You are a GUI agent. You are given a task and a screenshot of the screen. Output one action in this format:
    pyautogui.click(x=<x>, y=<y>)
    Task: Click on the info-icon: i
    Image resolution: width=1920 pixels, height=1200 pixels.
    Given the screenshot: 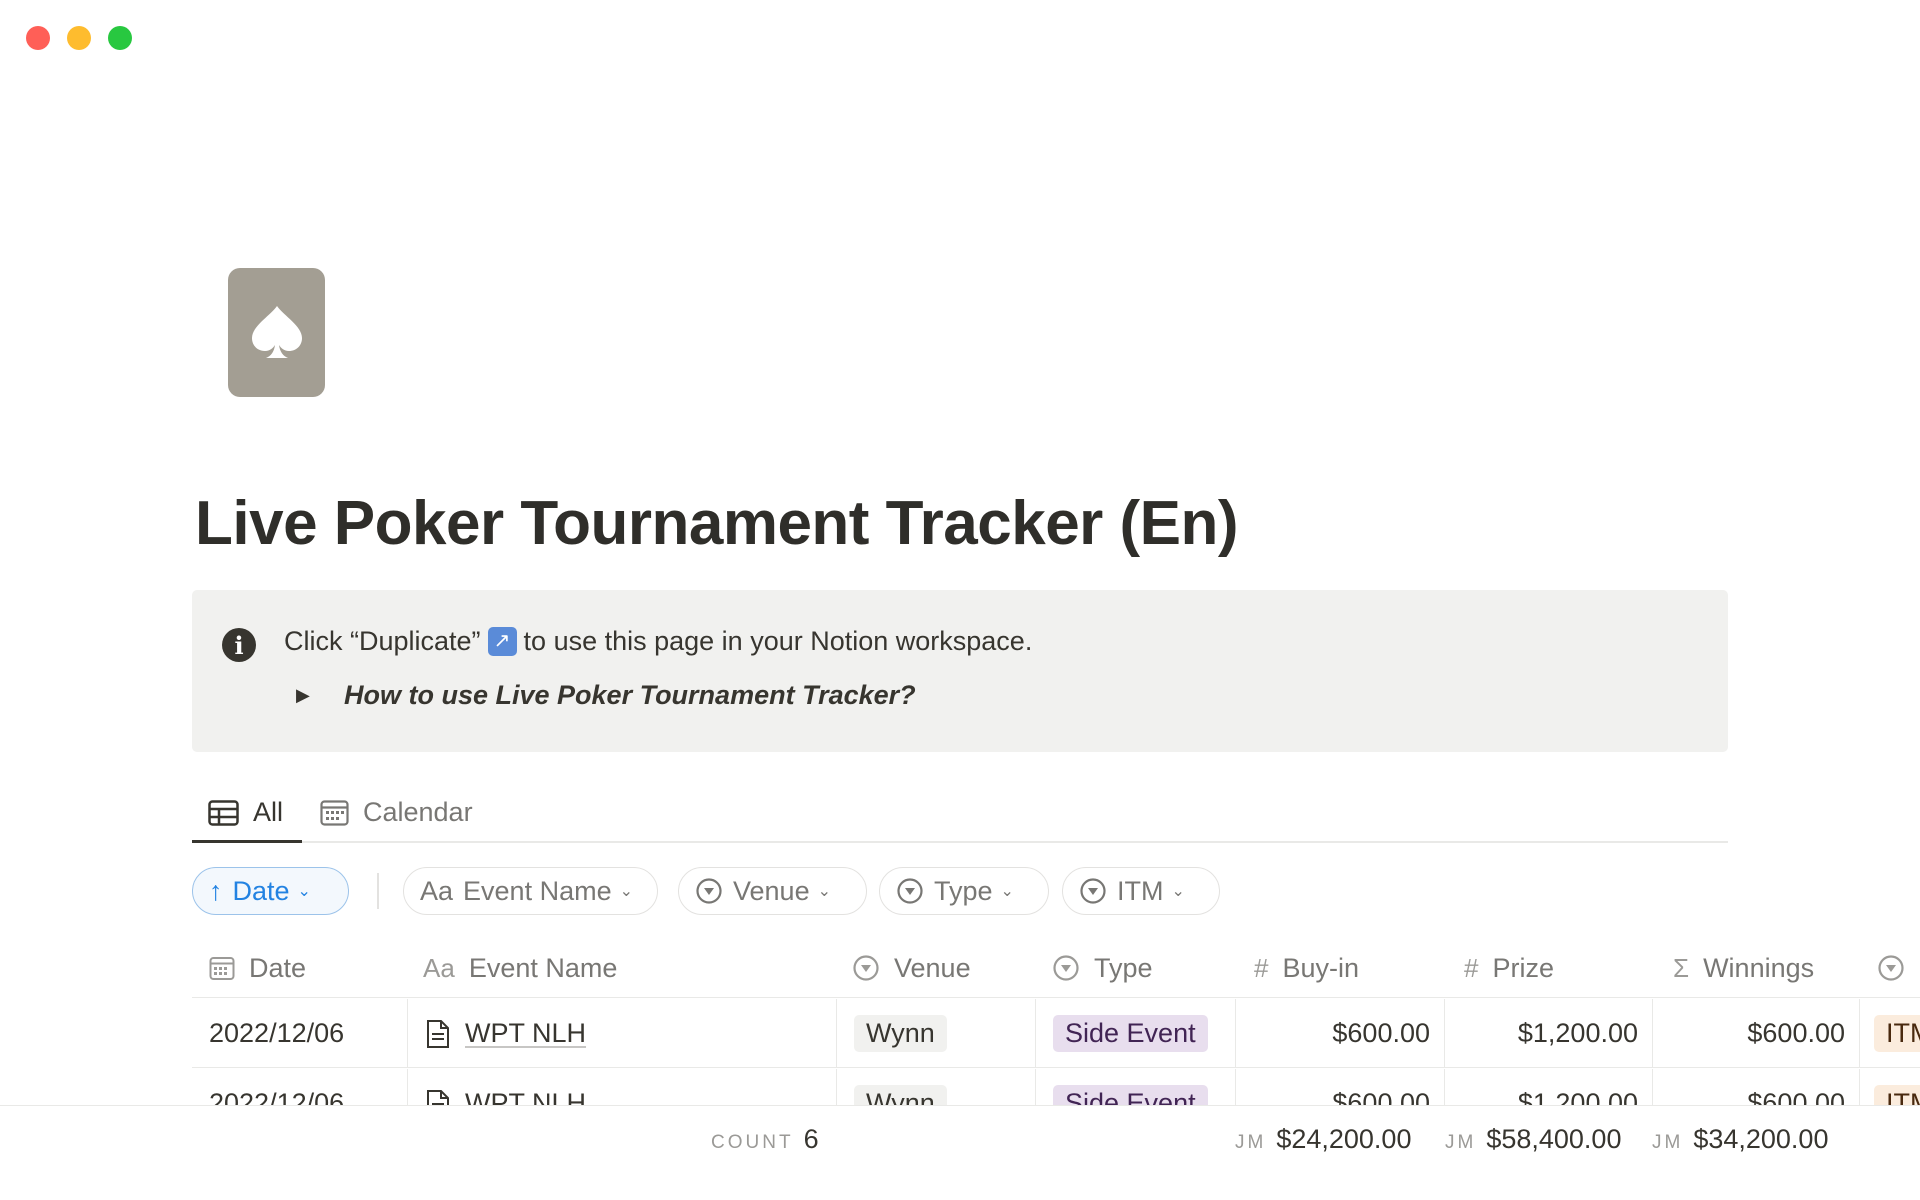 What is the action you would take?
    pyautogui.click(x=239, y=645)
    